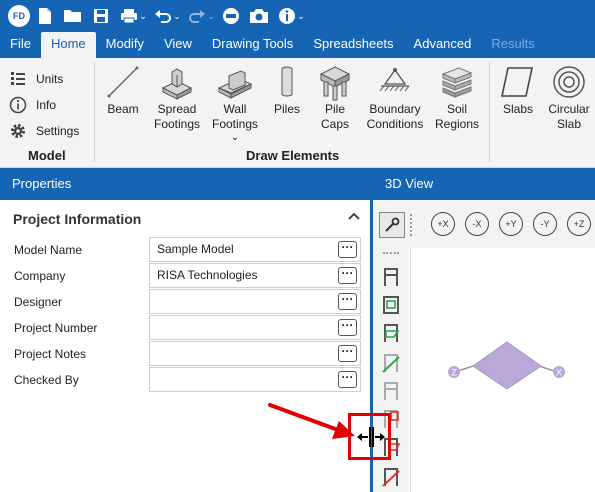 The height and width of the screenshot is (492, 595). I want to click on soil-regions-button: Soil Regions, so click(457, 97).